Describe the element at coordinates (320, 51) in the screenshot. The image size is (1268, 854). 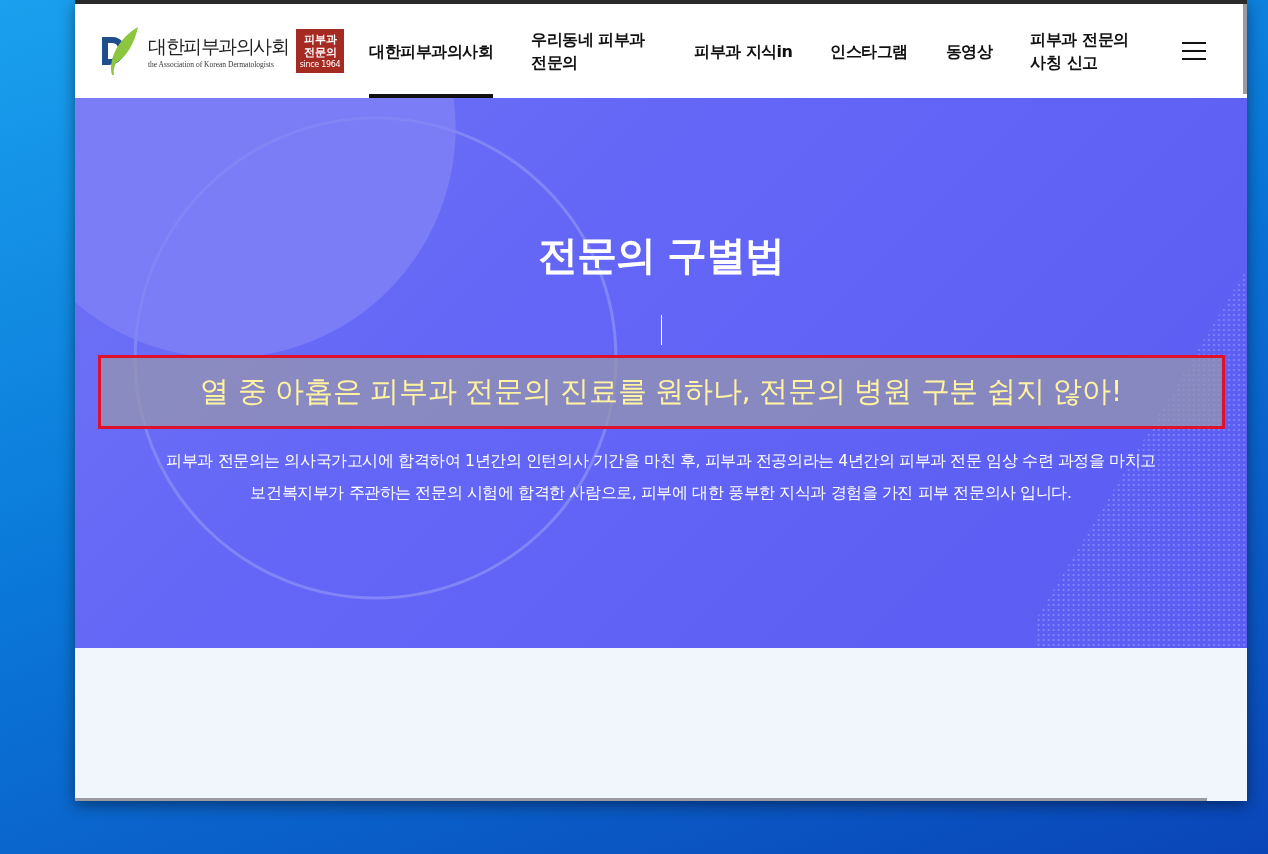
I see `logo-badge: 피부과 전문의 since 1964` at that location.